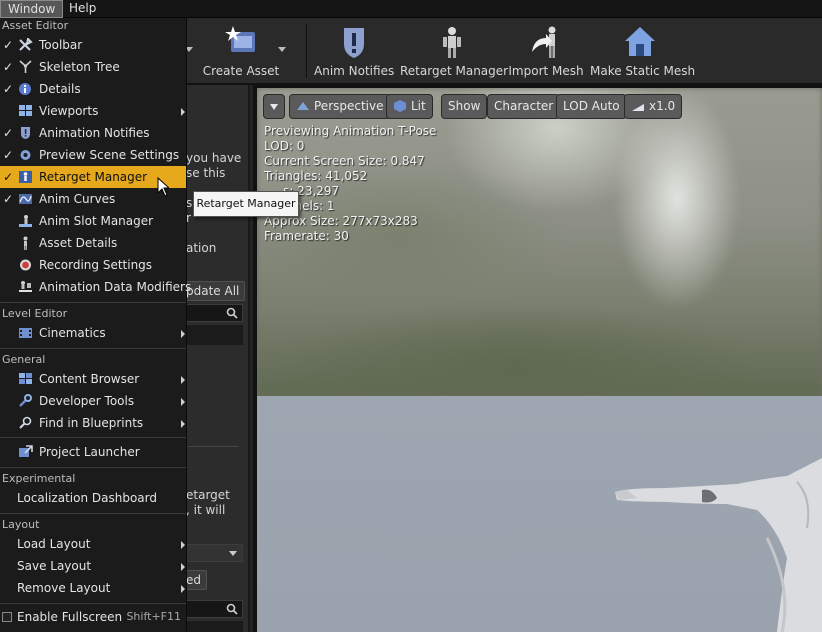  Describe the element at coordinates (246, 204) in the screenshot. I see `tooltip: Retarget Manager` at that location.